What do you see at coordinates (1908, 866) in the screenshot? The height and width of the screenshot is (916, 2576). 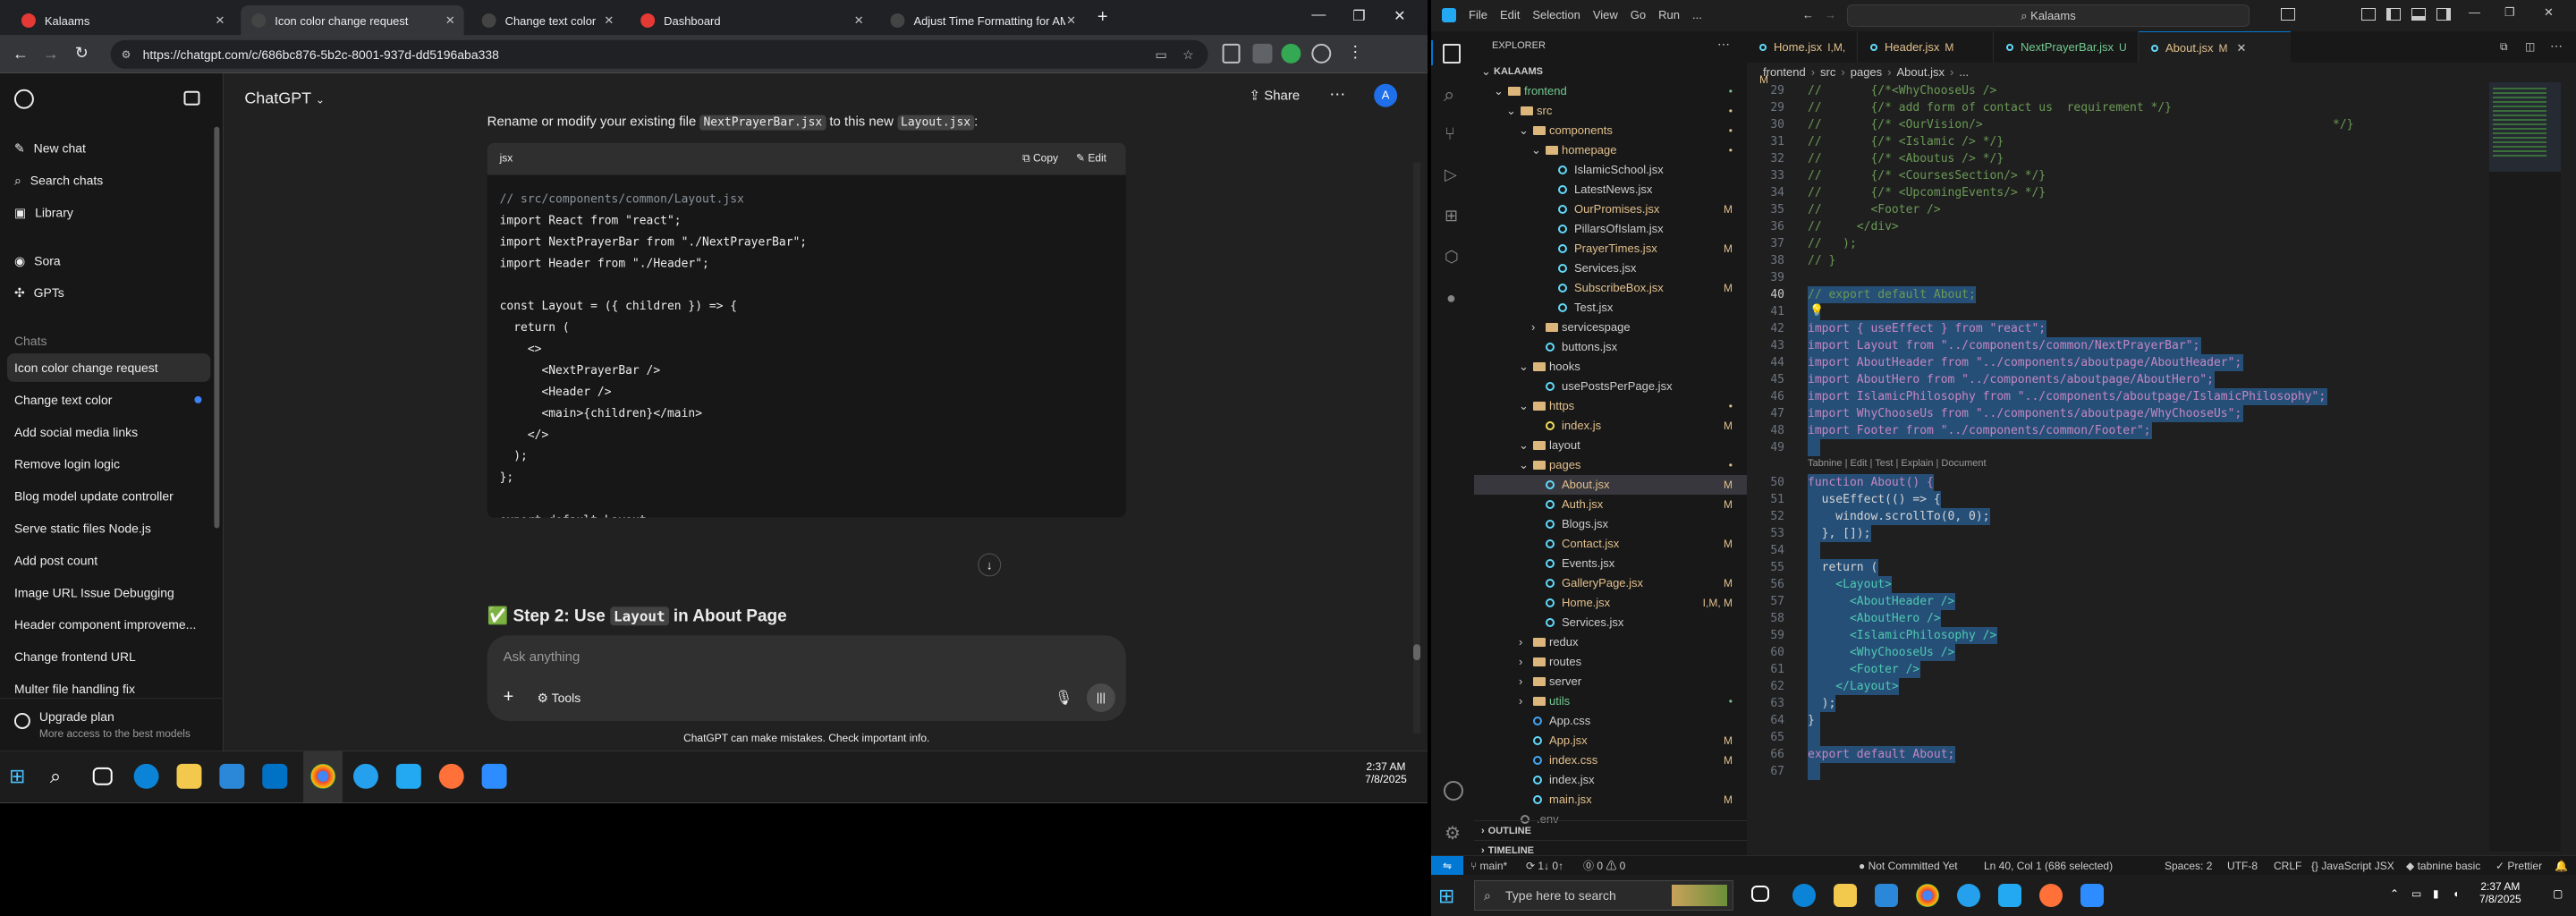 I see `git-blame: ● Not Committed Yet` at bounding box center [1908, 866].